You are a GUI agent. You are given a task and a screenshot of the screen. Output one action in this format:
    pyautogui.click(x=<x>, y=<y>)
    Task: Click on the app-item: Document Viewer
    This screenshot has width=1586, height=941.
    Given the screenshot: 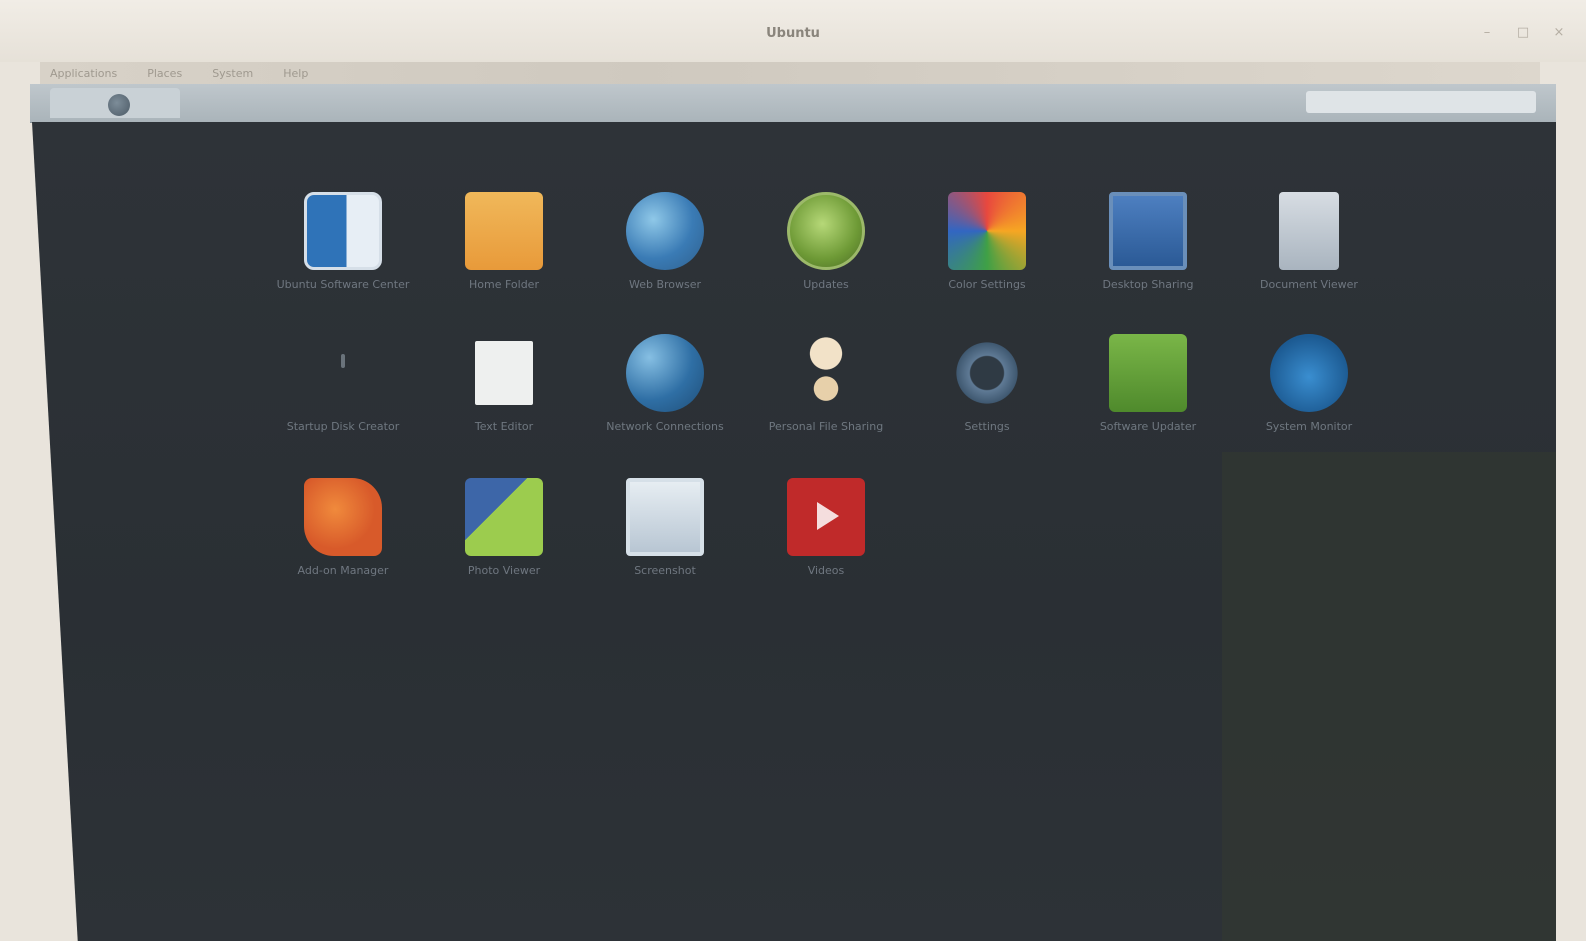 What is the action you would take?
    pyautogui.click(x=1309, y=241)
    